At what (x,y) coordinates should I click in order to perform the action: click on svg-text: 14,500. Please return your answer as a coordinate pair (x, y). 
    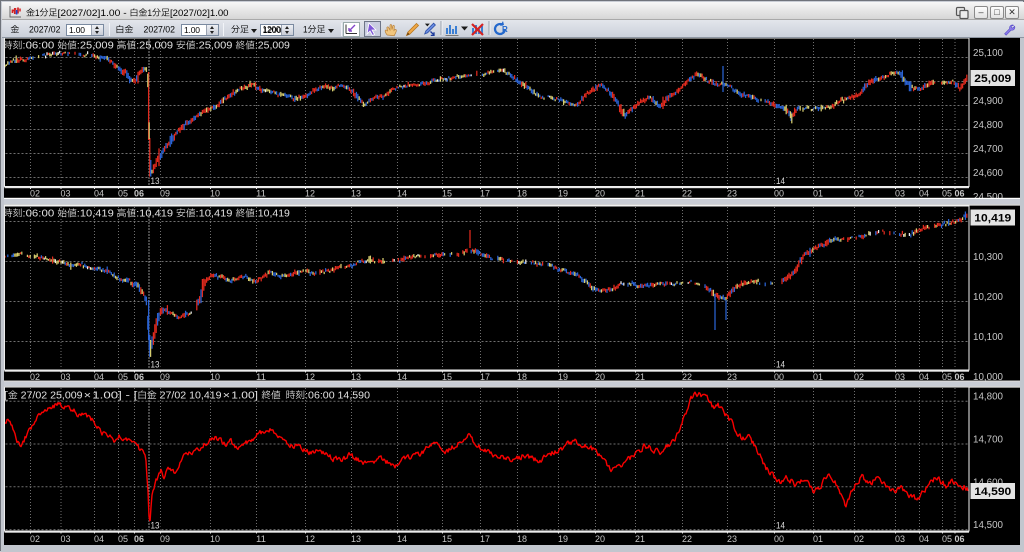
    Looking at the image, I should click on (988, 525).